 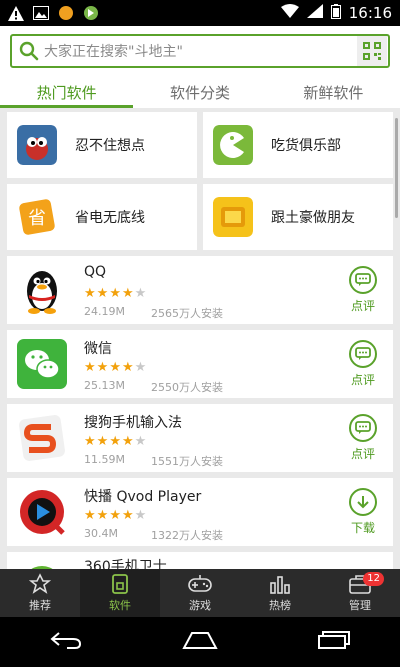 I want to click on qvod-icon, so click(x=42, y=512).